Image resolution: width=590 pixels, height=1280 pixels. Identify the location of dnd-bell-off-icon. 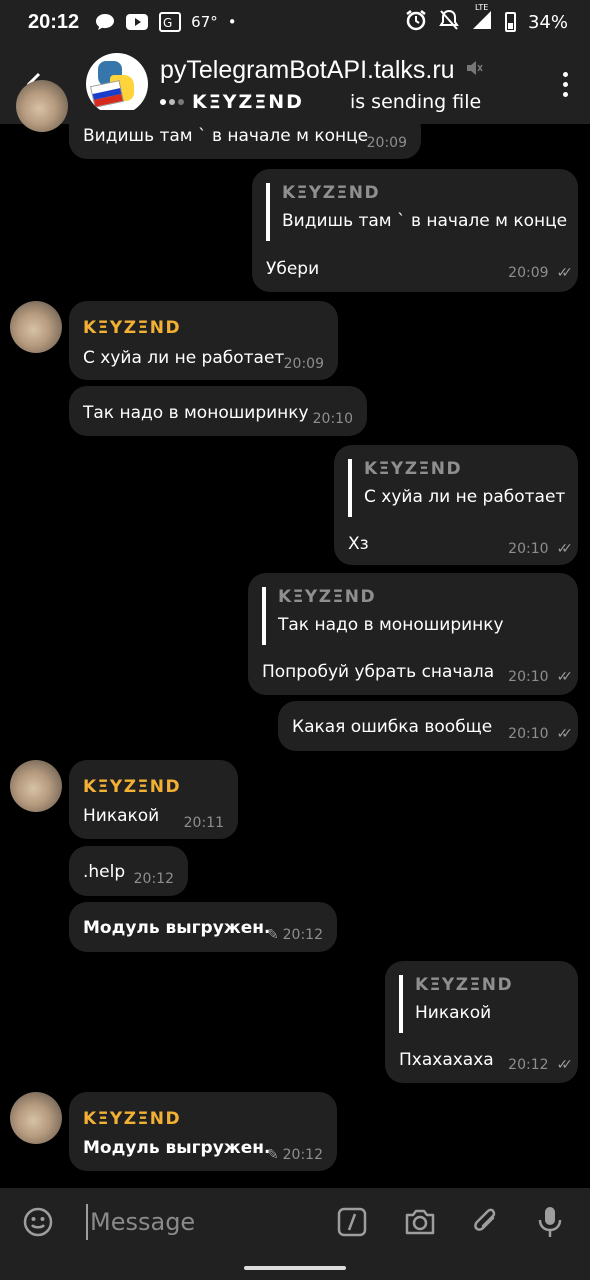
(449, 22).